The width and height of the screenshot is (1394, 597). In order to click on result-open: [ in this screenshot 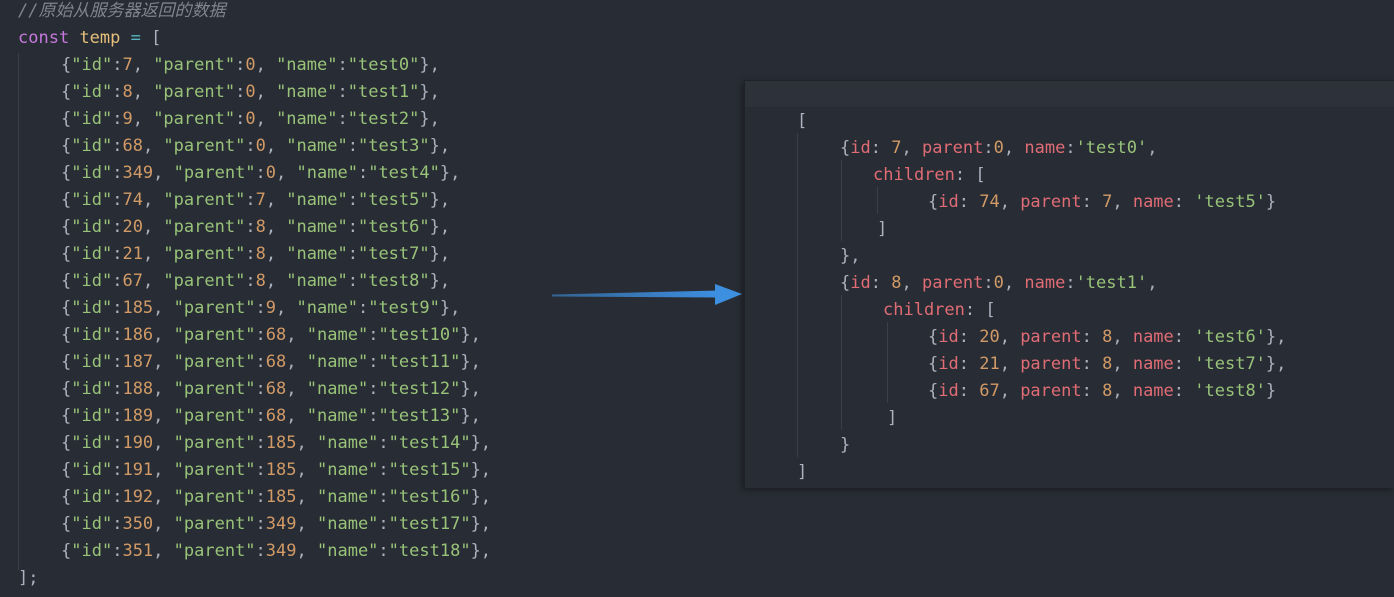, I will do `click(802, 121)`.